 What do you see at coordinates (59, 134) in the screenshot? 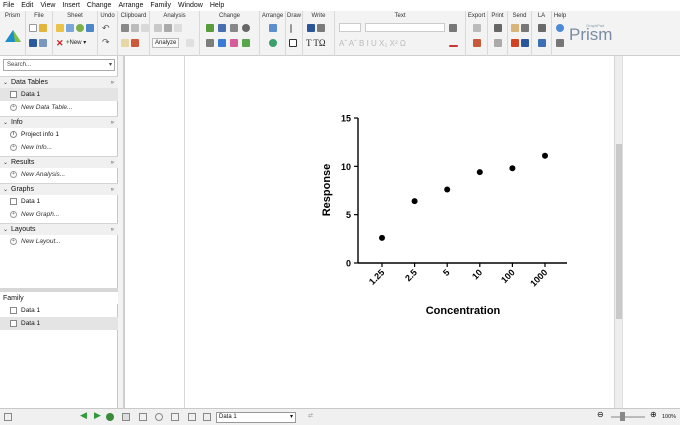
I see `sidebar-item-project-info: i Project info 1` at bounding box center [59, 134].